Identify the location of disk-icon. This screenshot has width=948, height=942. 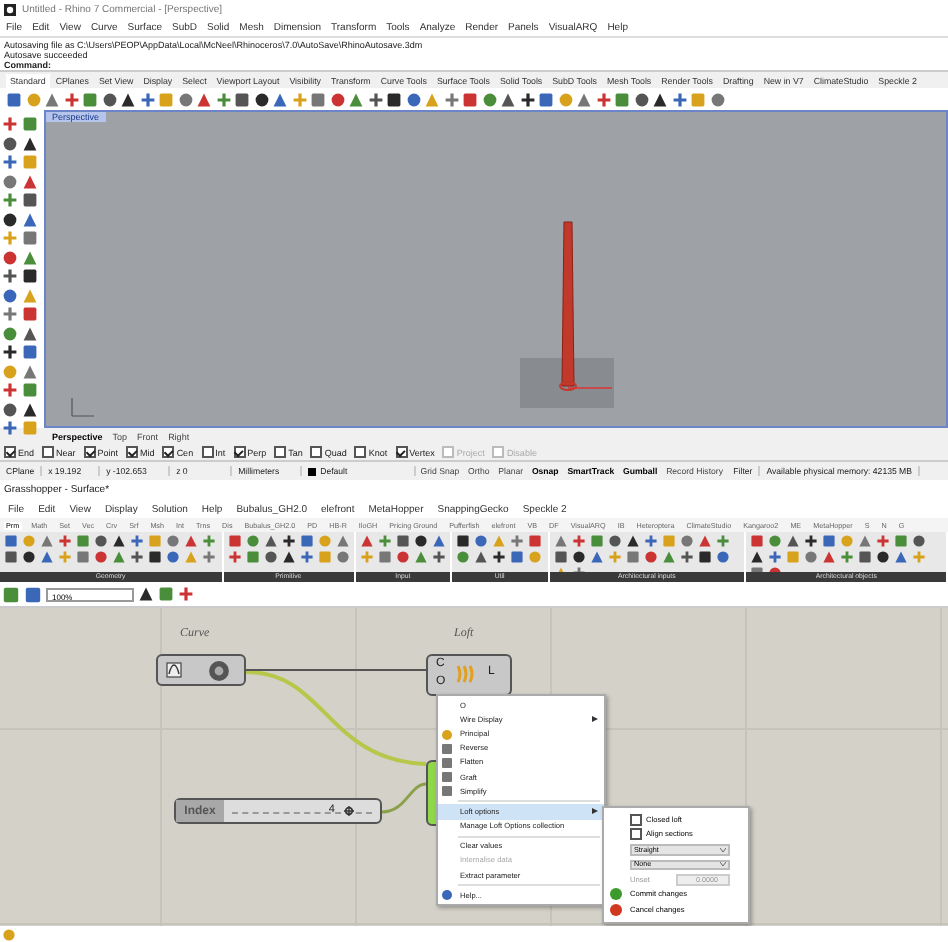
(219, 671).